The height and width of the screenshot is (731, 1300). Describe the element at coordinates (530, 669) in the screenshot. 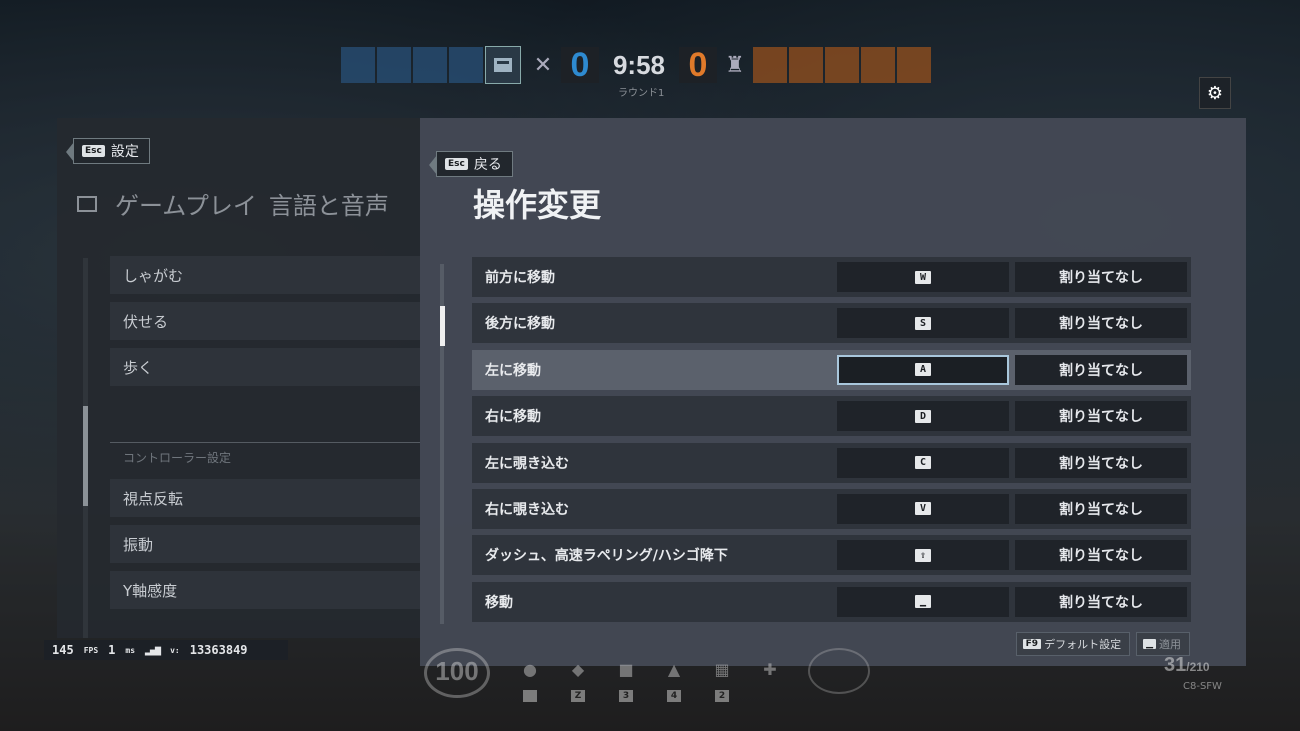

I see `gadget-icon: ●` at that location.